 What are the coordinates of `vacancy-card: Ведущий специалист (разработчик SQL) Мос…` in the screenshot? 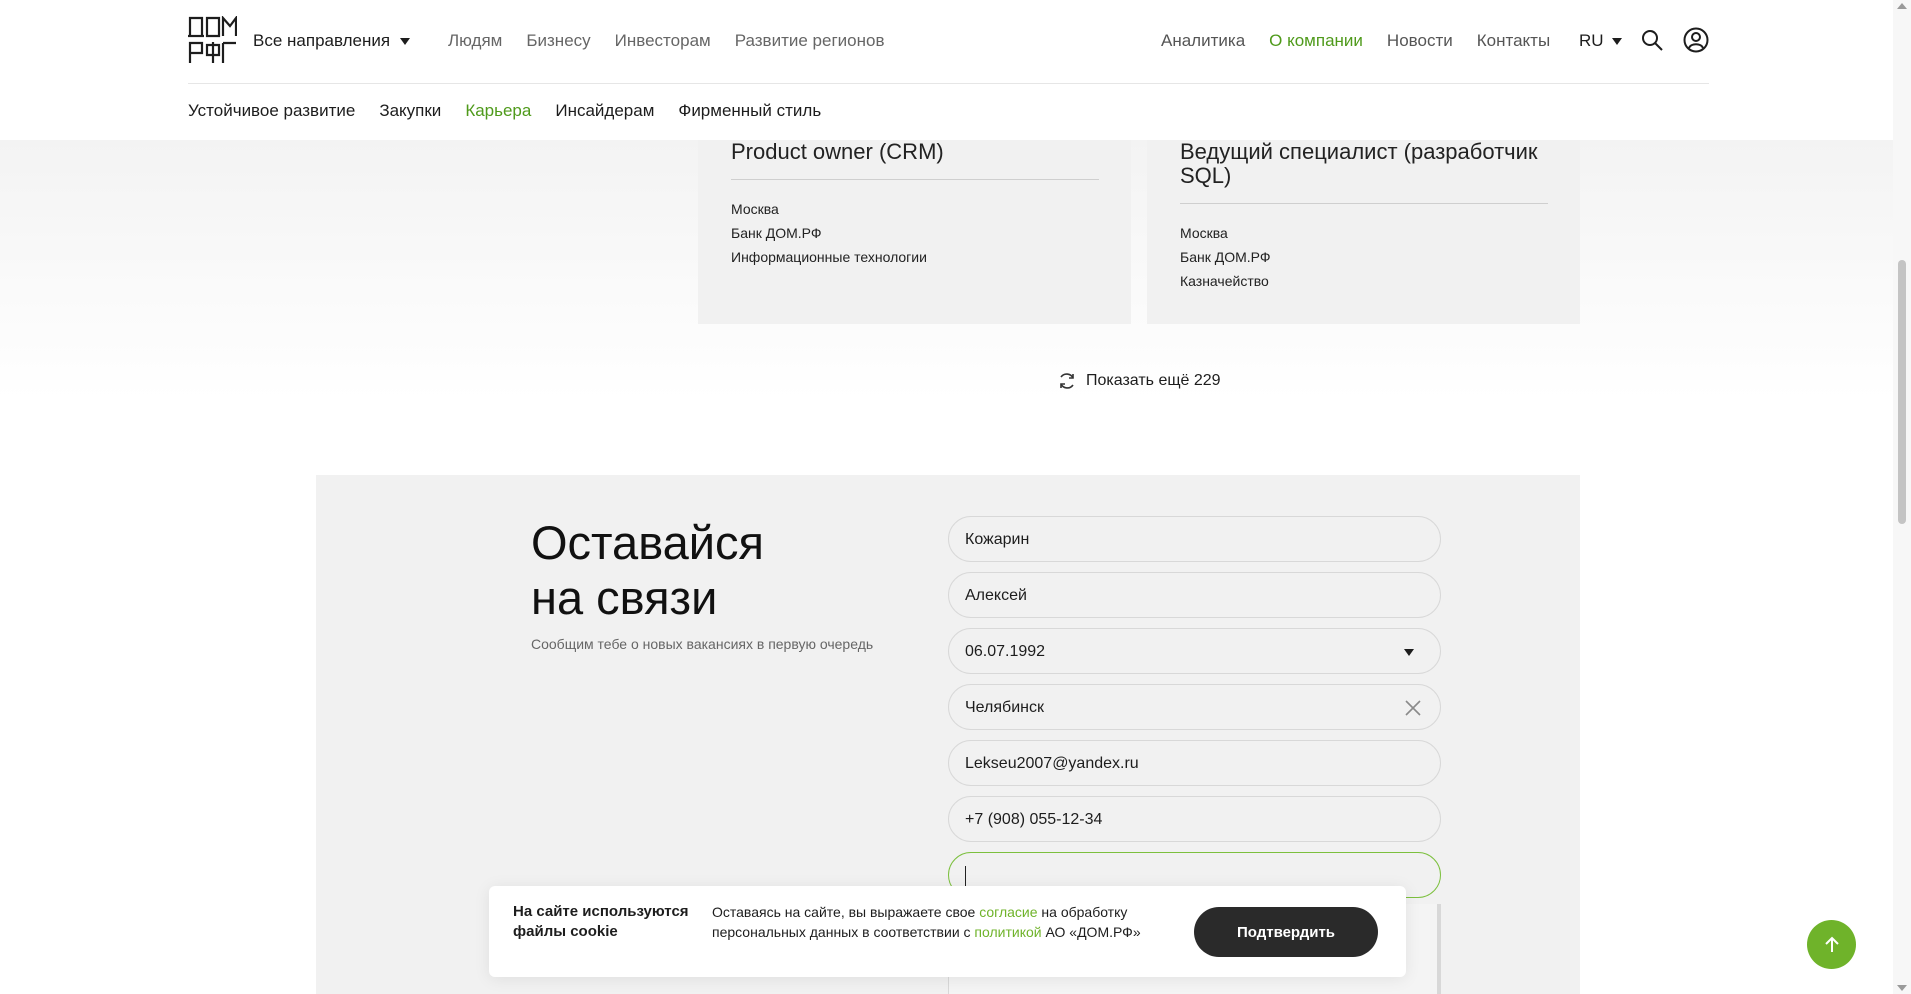 It's located at (1363, 232).